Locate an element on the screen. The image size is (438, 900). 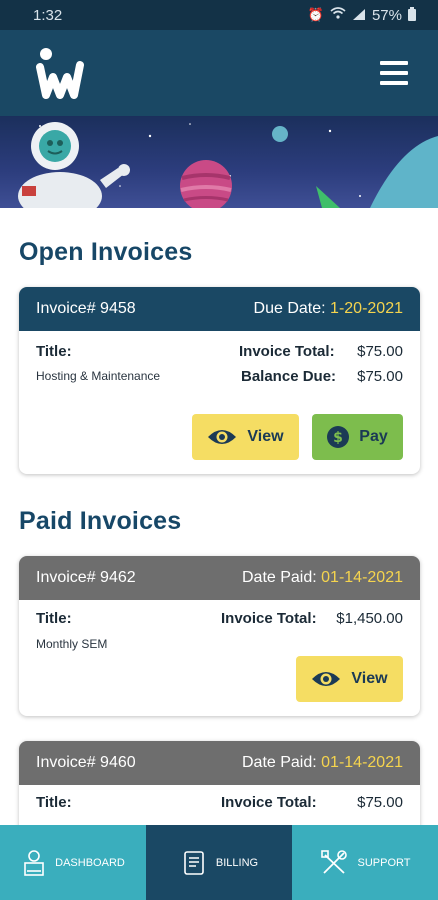
bottom-navigation: DASHBOARD BILLING SUPPORT is located at coordinates (219, 862).